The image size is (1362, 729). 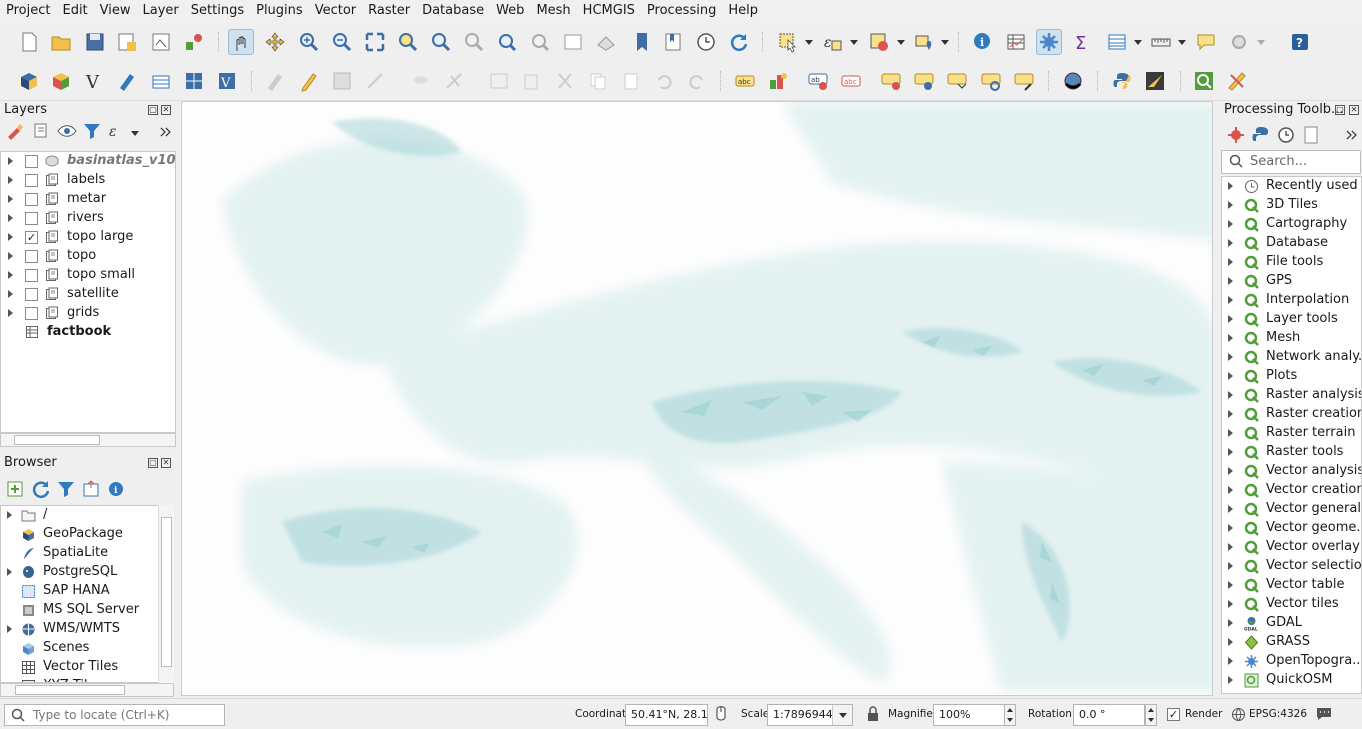 I want to click on deselect-features-icon, so click(x=879, y=42).